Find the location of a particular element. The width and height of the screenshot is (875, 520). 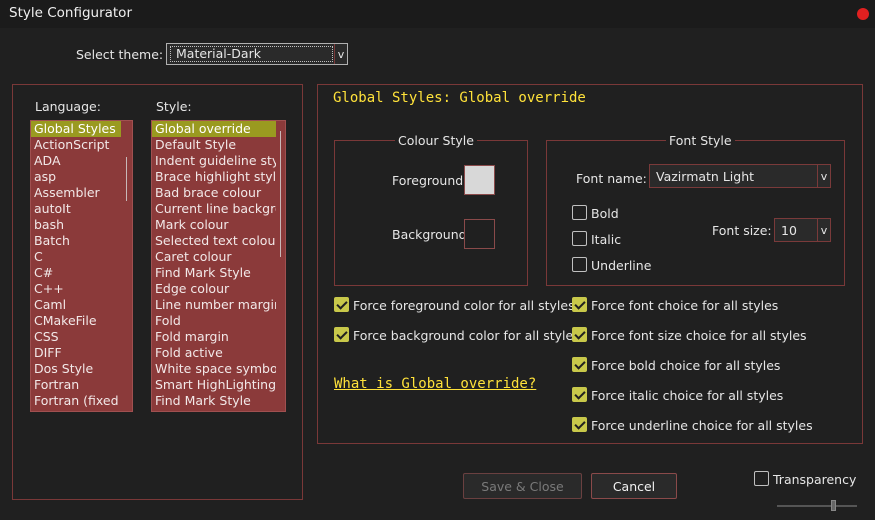

style-scrollbar is located at coordinates (280, 266).